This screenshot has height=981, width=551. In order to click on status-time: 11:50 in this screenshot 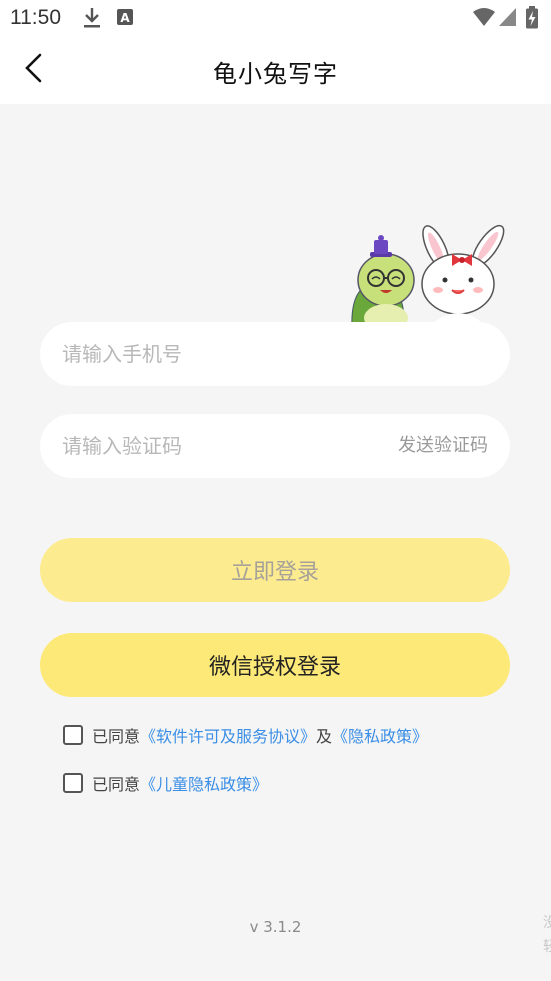, I will do `click(35, 17)`.